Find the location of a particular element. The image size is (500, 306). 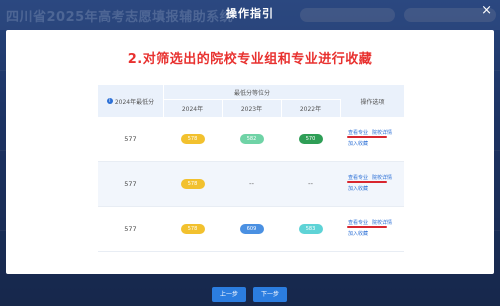

year-cell: 583 is located at coordinates (310, 229).